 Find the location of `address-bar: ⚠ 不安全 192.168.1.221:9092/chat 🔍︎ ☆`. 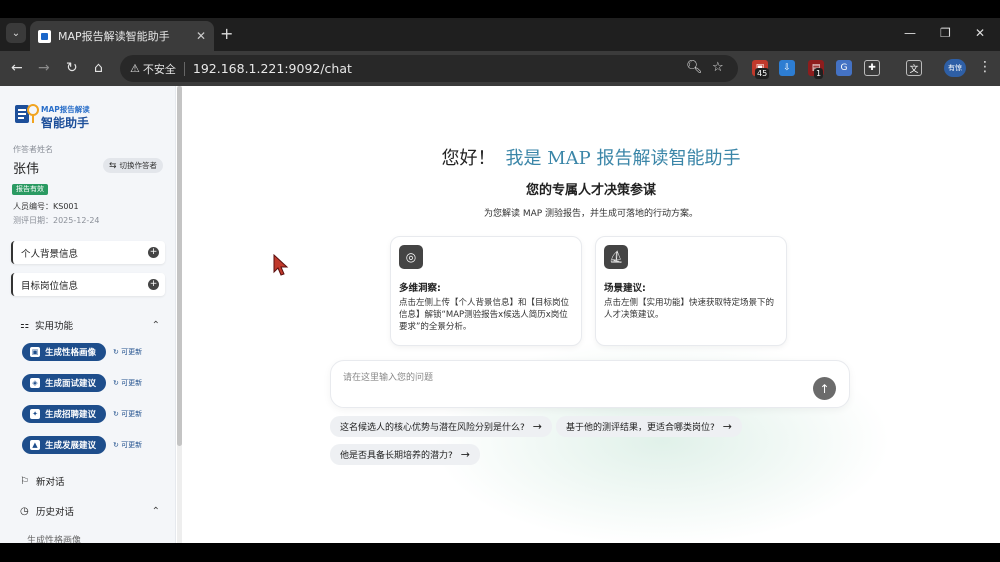

address-bar: ⚠ 不安全 192.168.1.221:9092/chat 🔍︎ ☆ is located at coordinates (429, 68).